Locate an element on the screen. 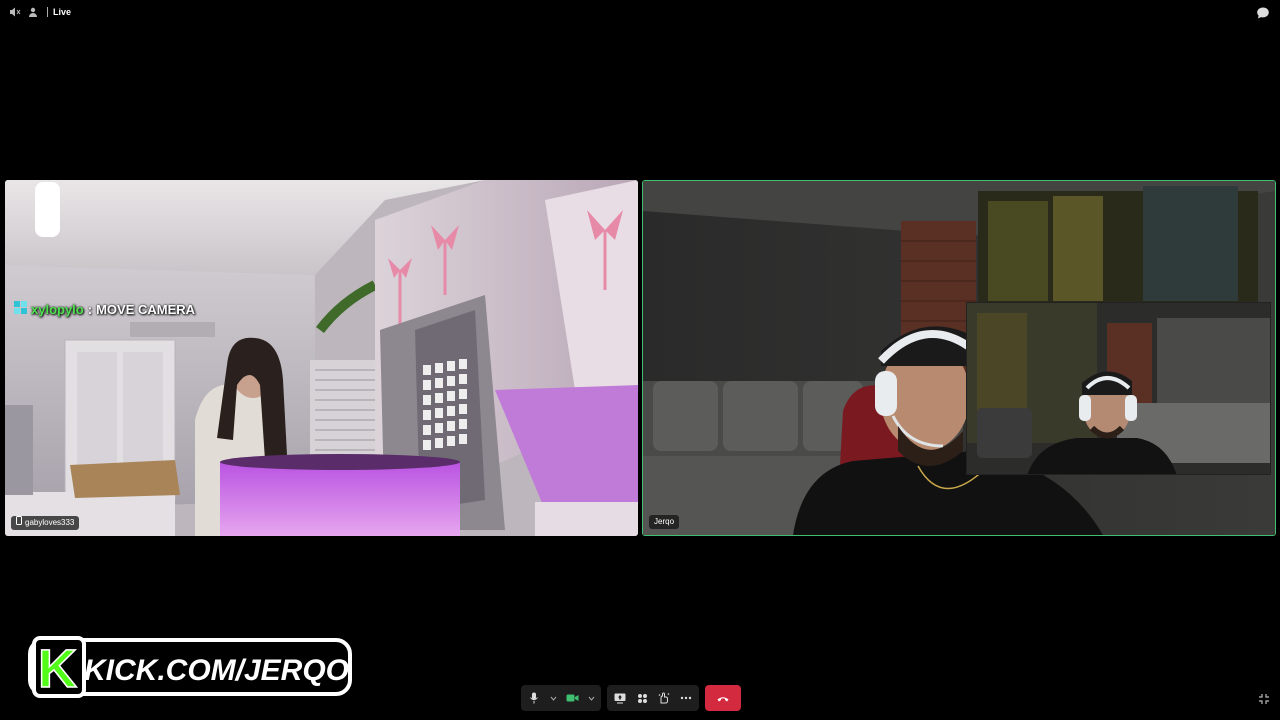  chat-username: xylopylo is located at coordinates (57, 309).